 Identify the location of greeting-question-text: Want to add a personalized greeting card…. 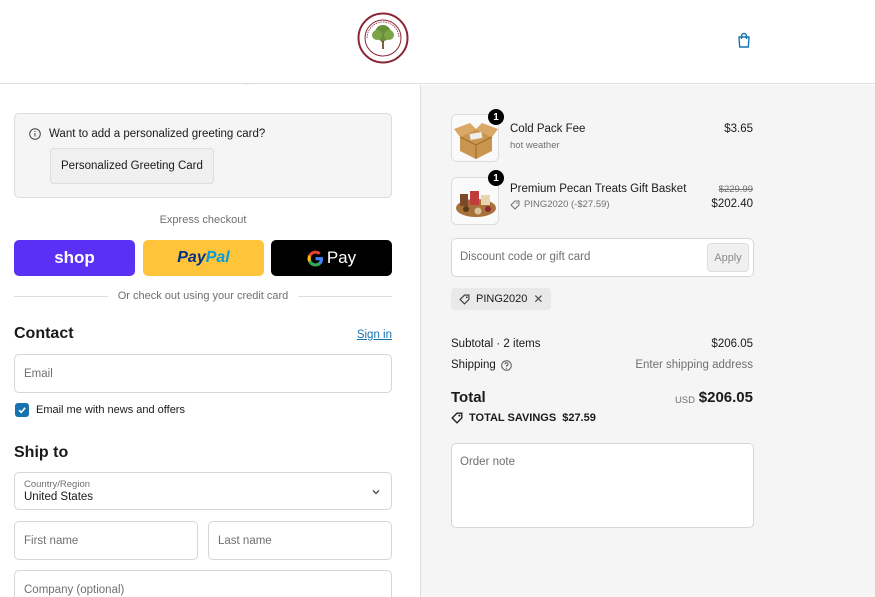
(157, 134).